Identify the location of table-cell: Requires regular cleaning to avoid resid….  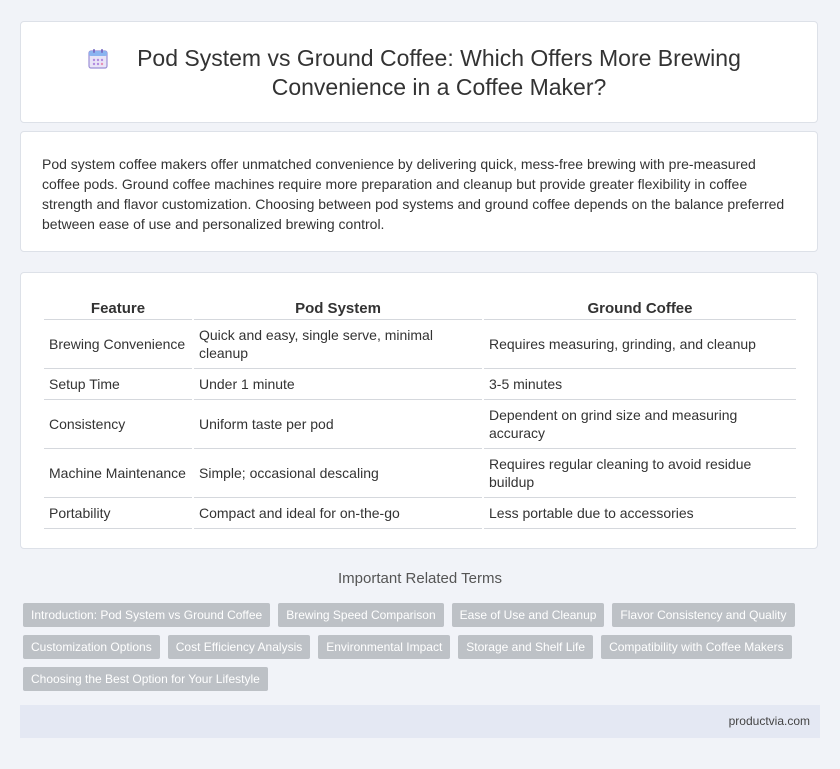
(640, 473).